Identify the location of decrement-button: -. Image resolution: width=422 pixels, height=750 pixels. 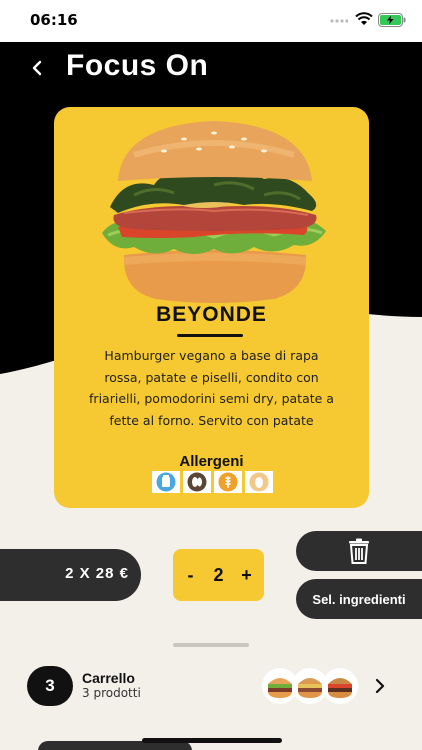
(190, 575).